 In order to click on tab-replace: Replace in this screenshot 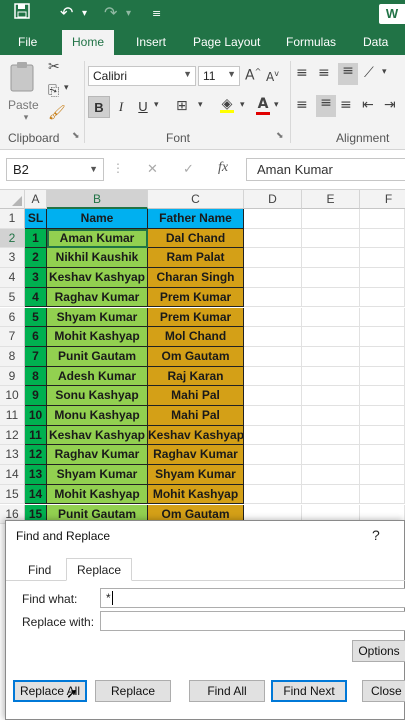, I will do `click(99, 569)`.